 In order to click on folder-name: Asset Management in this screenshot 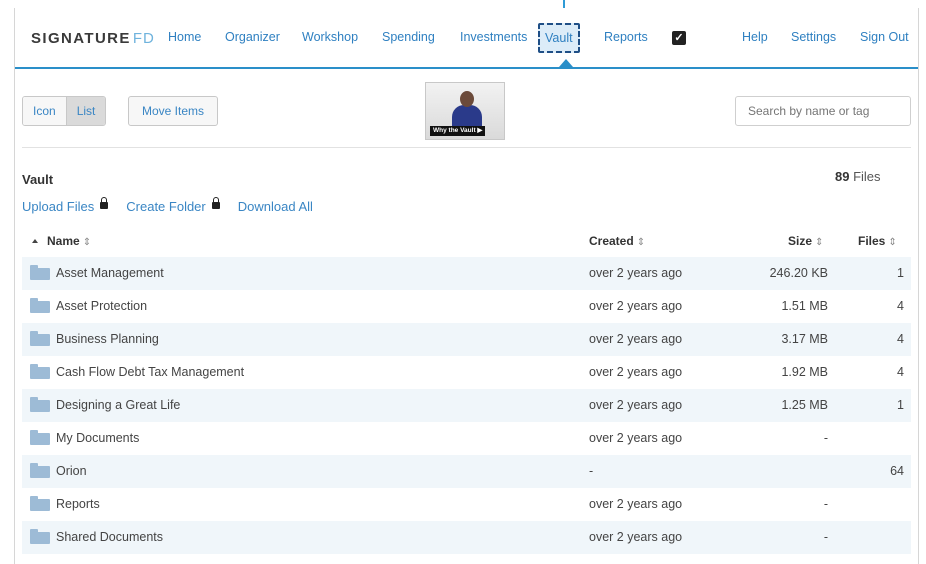, I will do `click(110, 273)`.